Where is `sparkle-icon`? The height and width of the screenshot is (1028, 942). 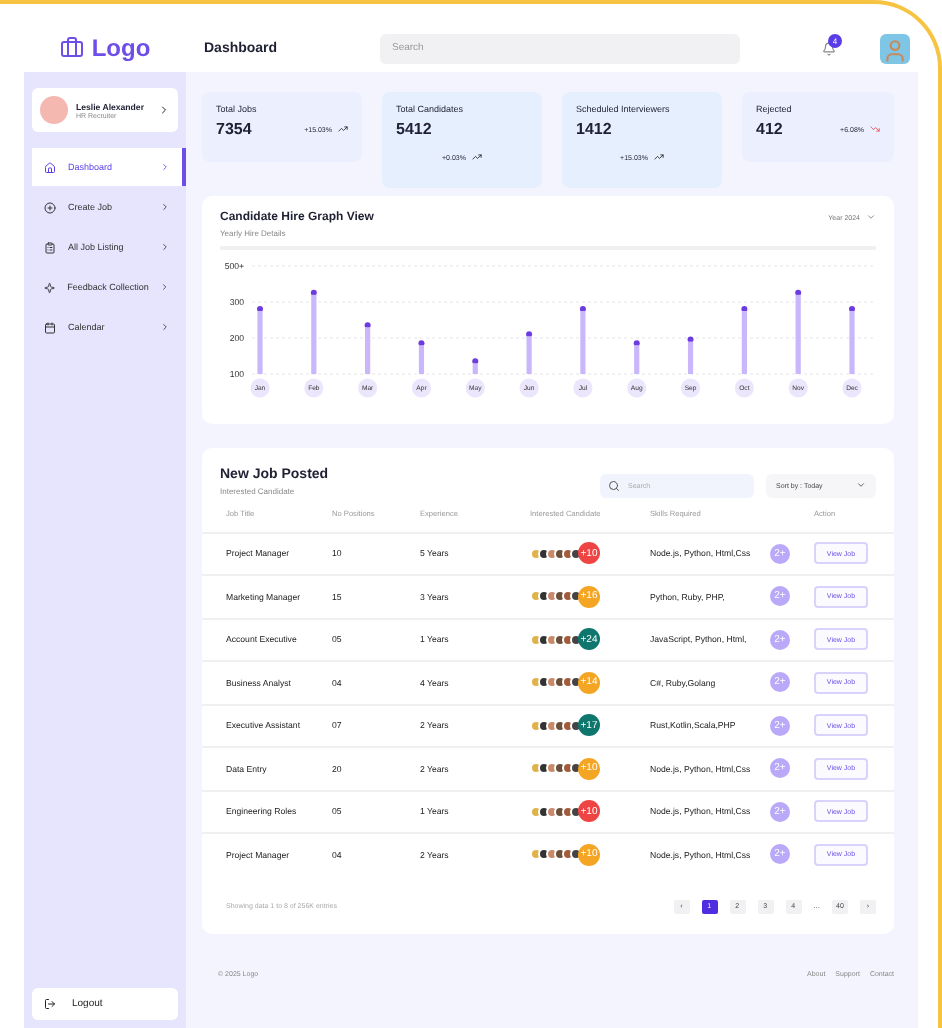
sparkle-icon is located at coordinates (50, 287).